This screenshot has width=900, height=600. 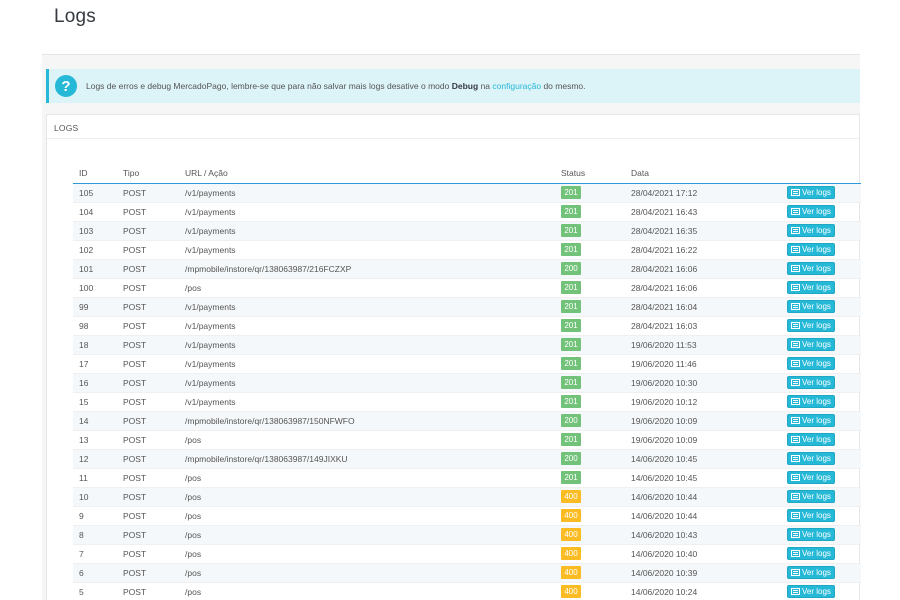 I want to click on cell-id: 10, so click(x=98, y=497).